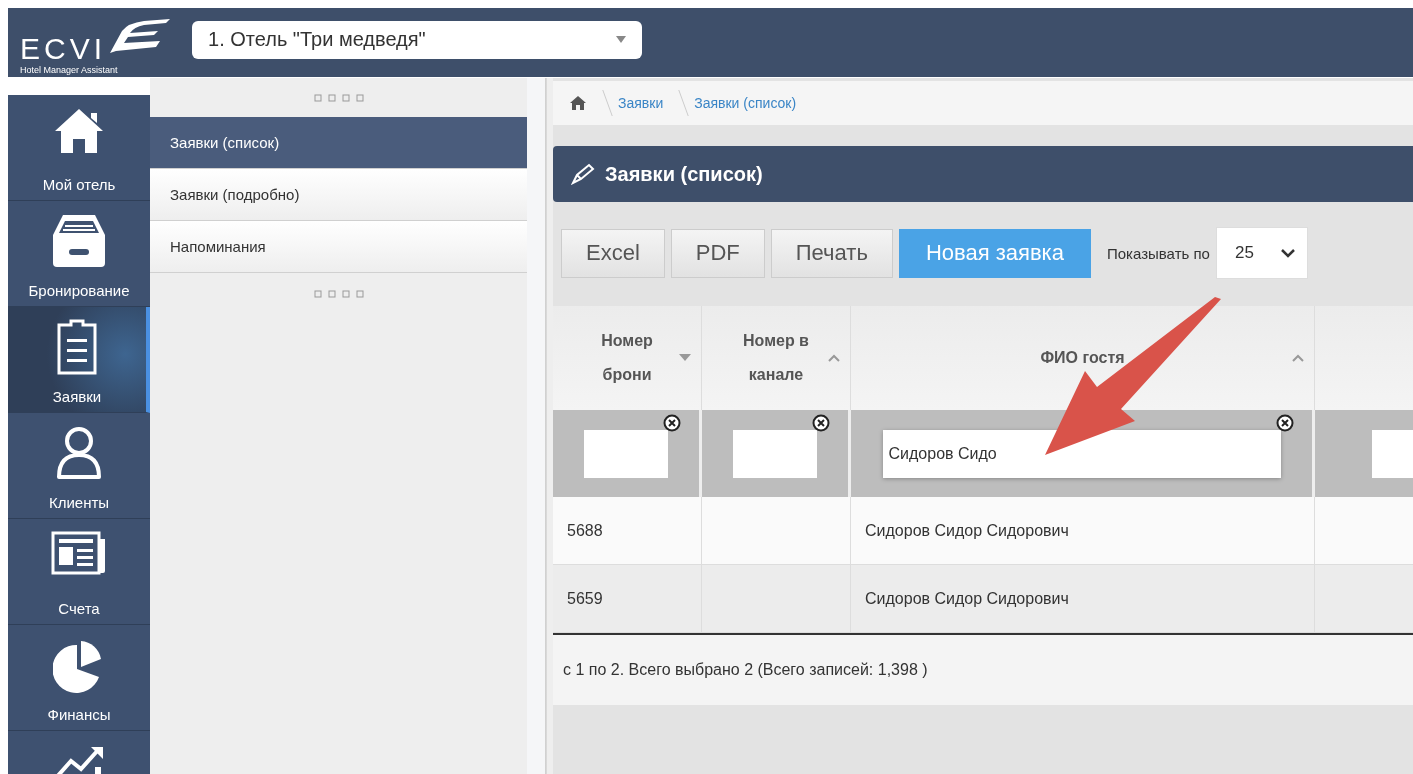 The height and width of the screenshot is (774, 1413). What do you see at coordinates (417, 39) in the screenshot?
I see `hotel-select: 1. Отель "Три медведя"` at bounding box center [417, 39].